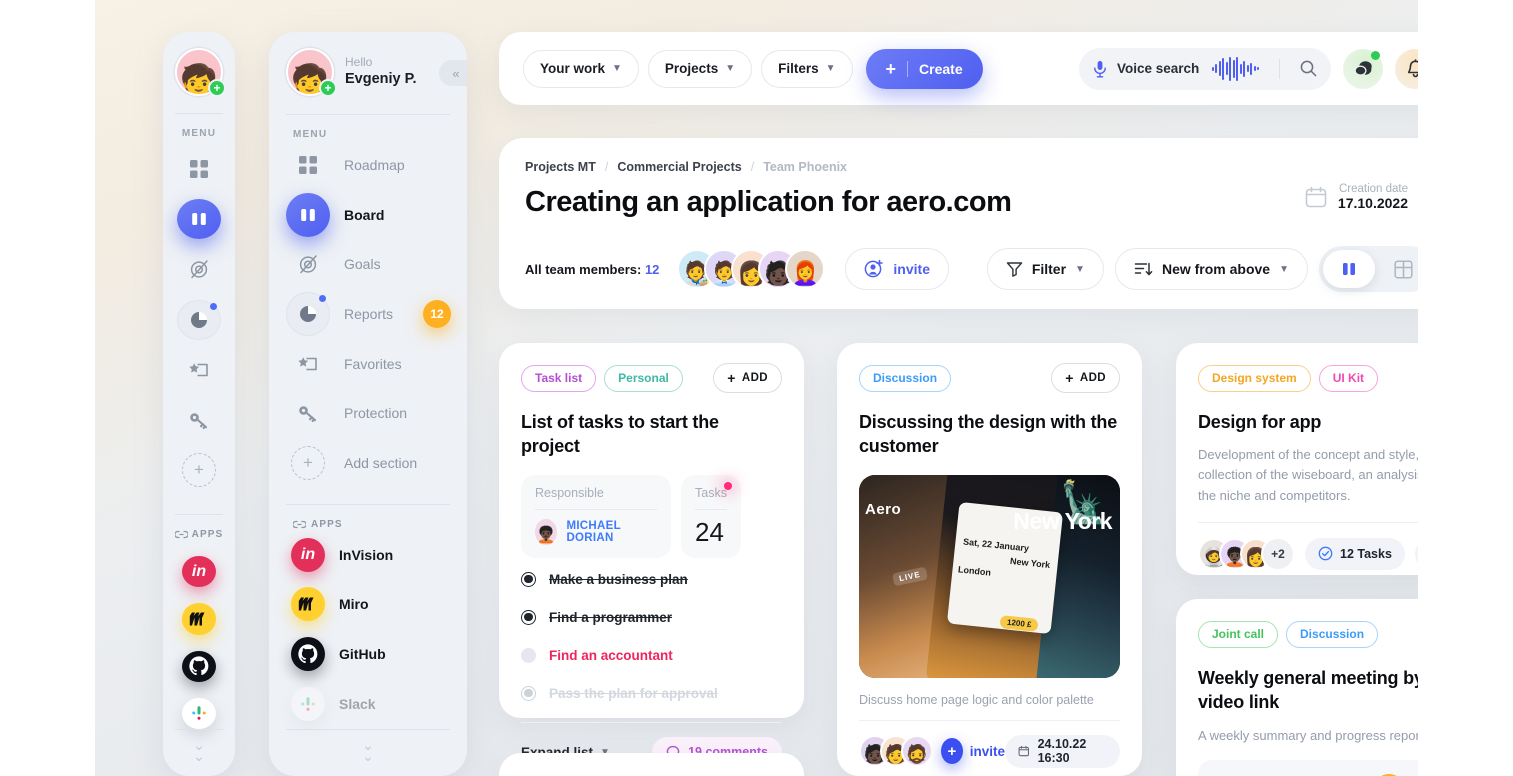 Image resolution: width=1513 pixels, height=776 pixels. What do you see at coordinates (311, 72) in the screenshot?
I see `sidebar-avatar: 🧒 +` at bounding box center [311, 72].